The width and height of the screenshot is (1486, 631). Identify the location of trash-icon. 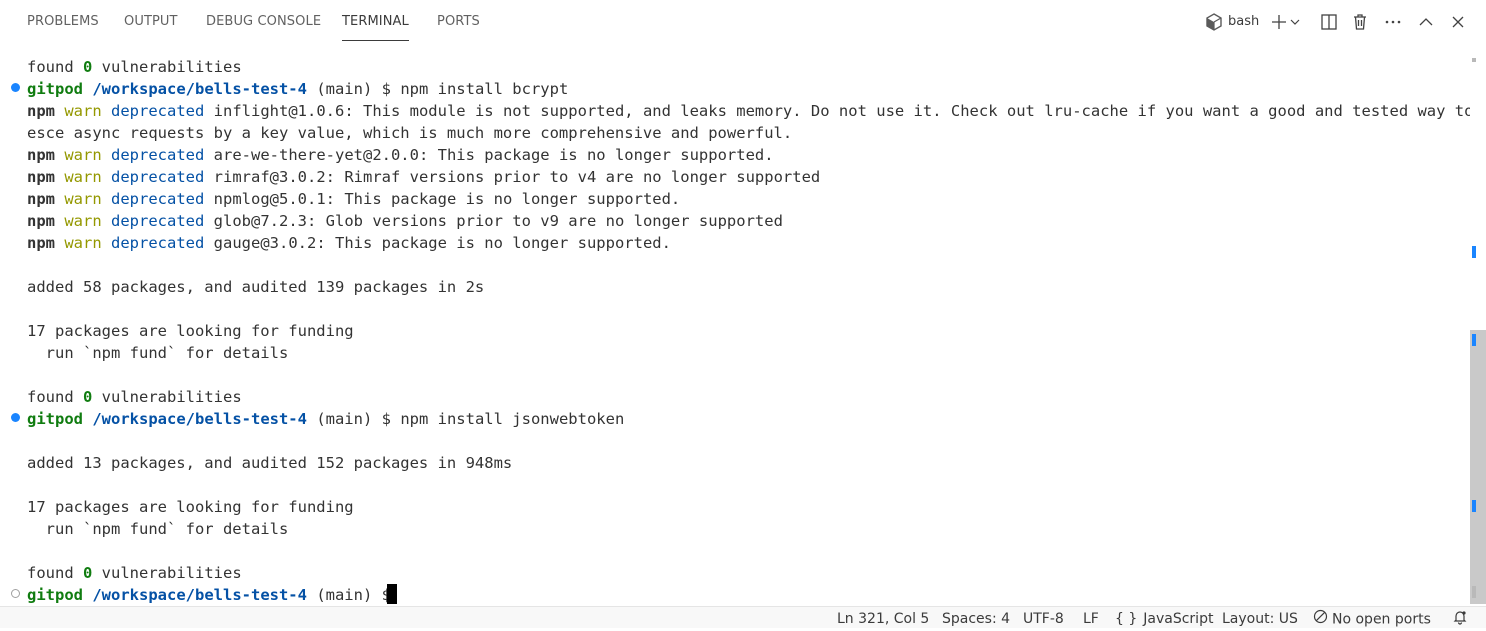
(1360, 22).